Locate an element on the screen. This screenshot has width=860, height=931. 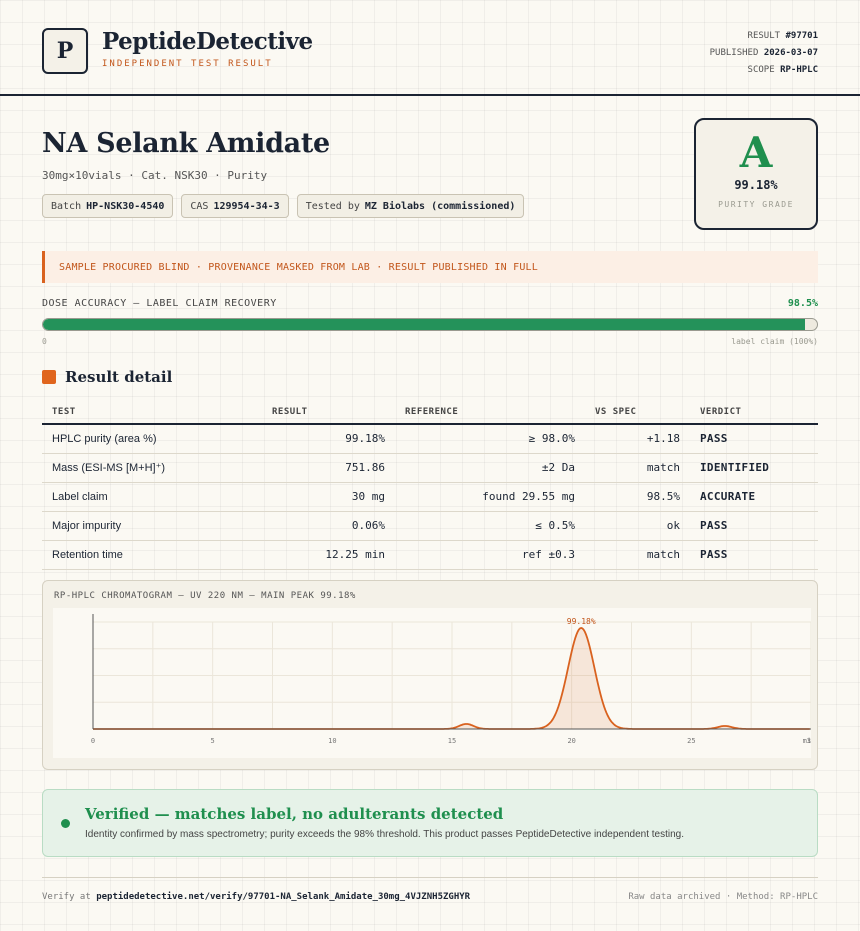
meta-result: RESULT #97701 is located at coordinates (782, 36).